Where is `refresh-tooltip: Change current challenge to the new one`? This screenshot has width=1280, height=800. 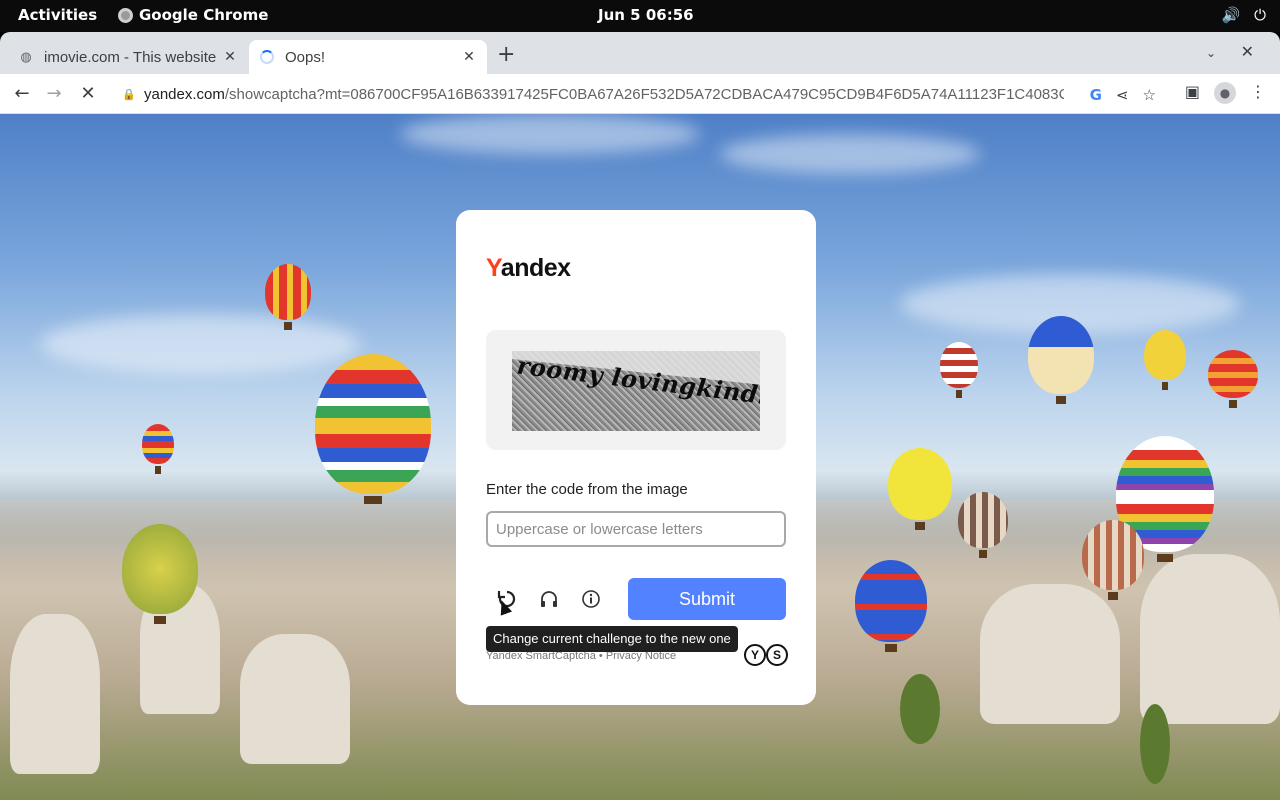
refresh-tooltip: Change current challenge to the new one is located at coordinates (612, 639).